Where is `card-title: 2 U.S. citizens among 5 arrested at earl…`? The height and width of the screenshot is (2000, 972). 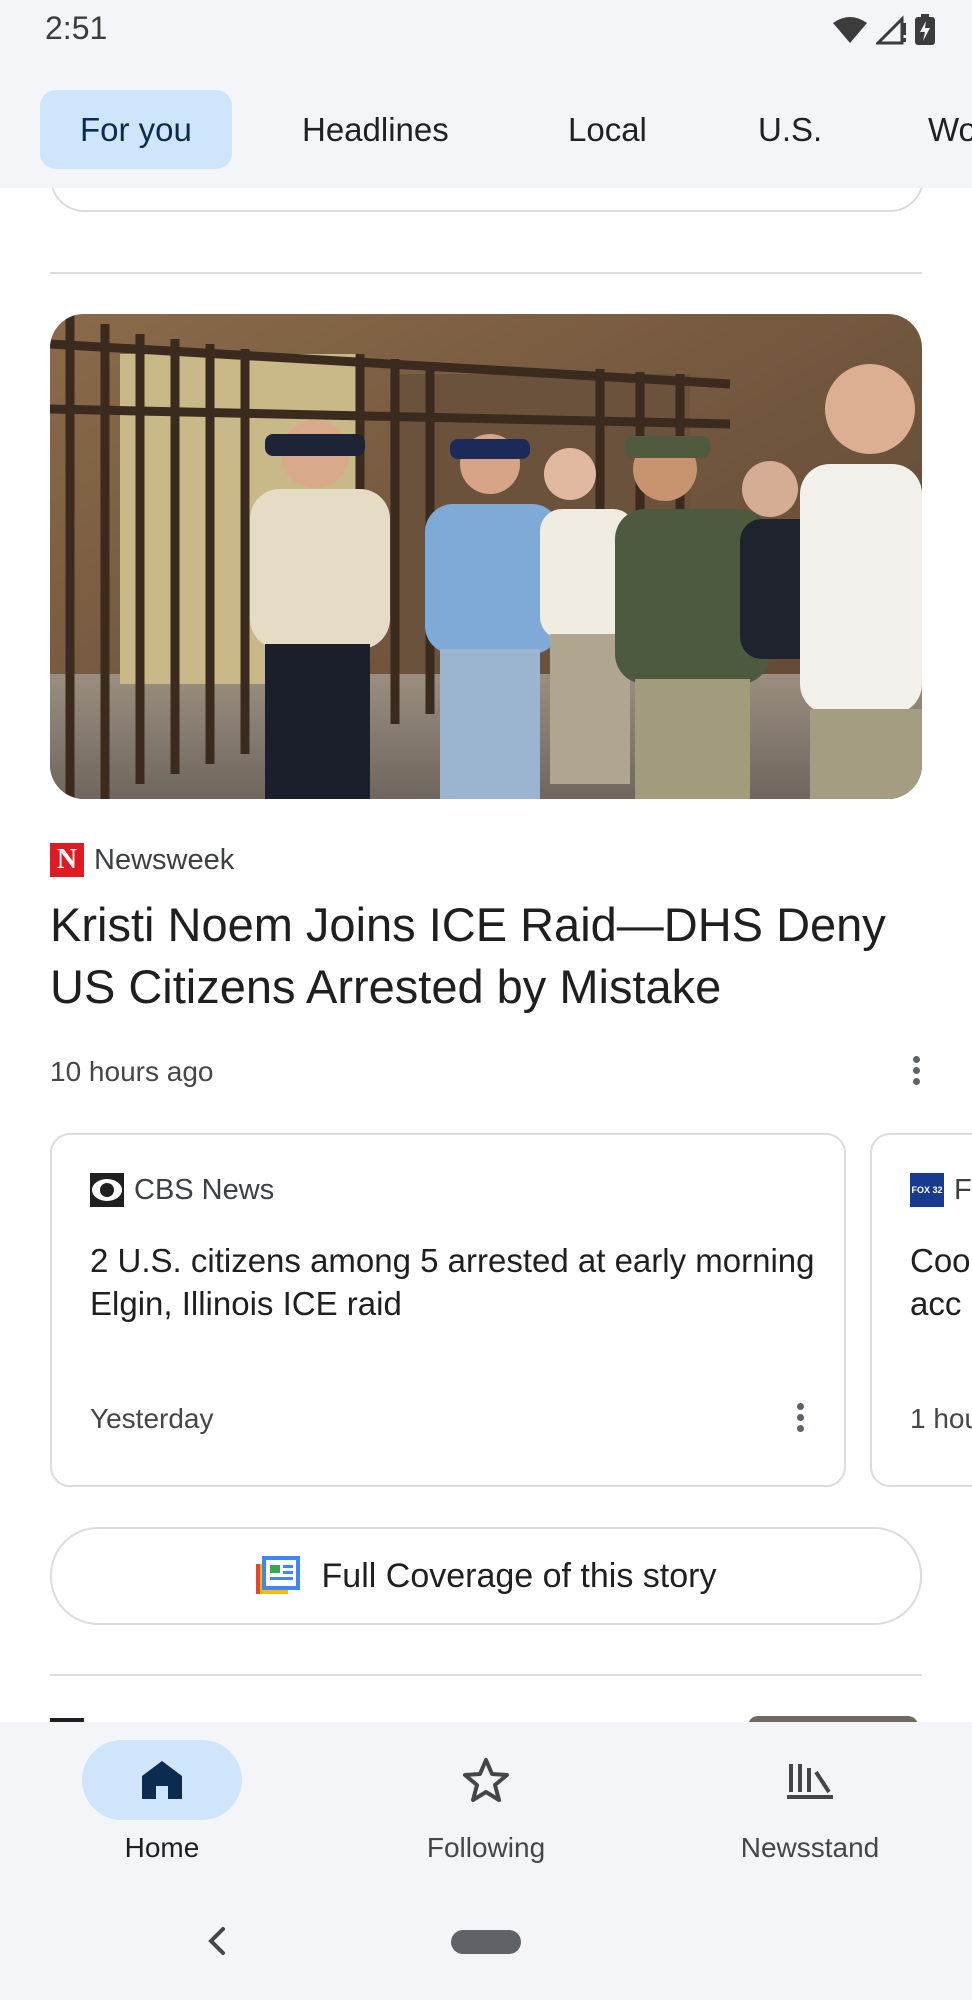 card-title: 2 U.S. citizens among 5 arrested at earl… is located at coordinates (452, 1282).